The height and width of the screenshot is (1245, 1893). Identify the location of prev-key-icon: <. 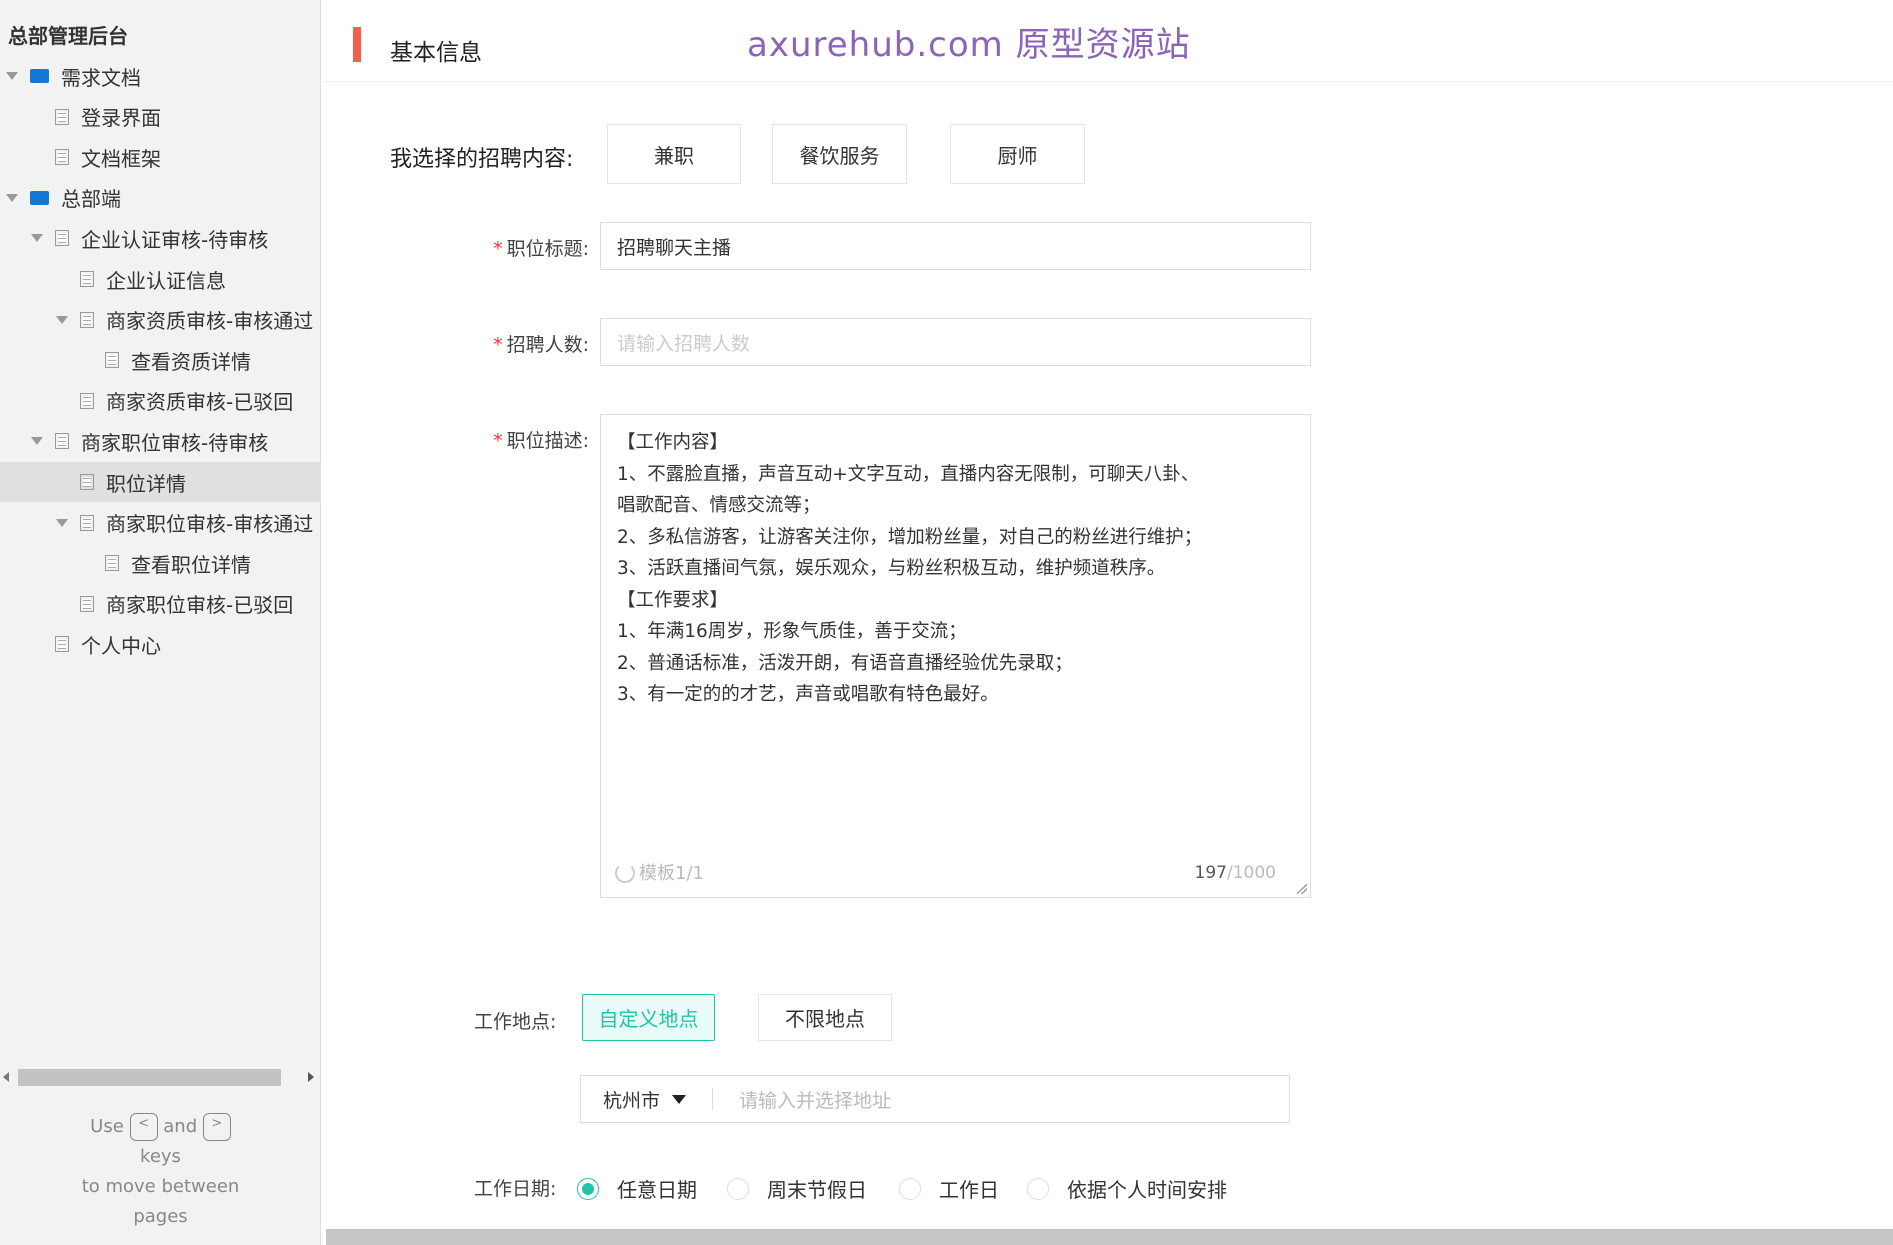
(143, 1127).